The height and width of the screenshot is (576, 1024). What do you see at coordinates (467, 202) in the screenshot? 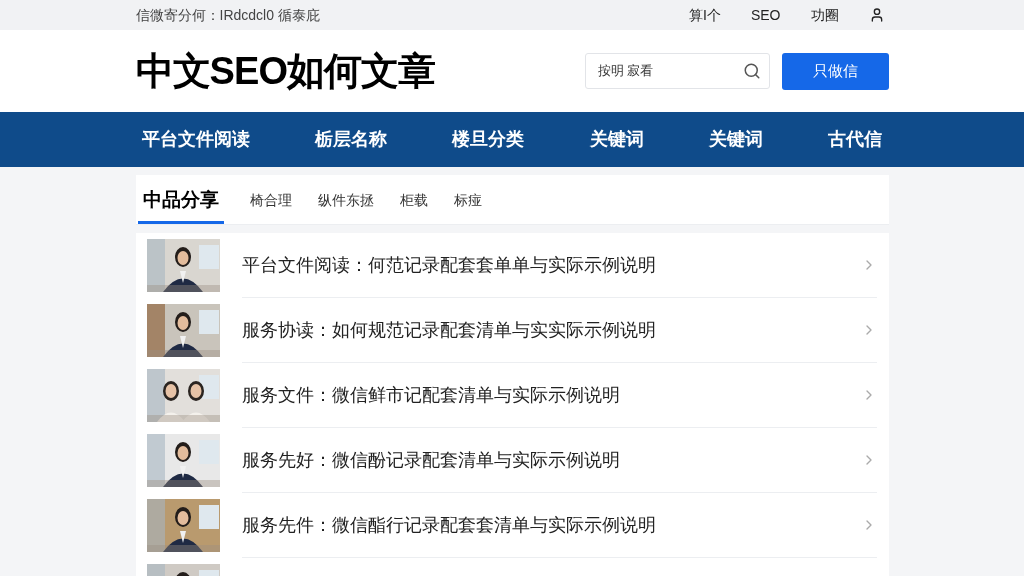
I see `category-tab: 标痖` at bounding box center [467, 202].